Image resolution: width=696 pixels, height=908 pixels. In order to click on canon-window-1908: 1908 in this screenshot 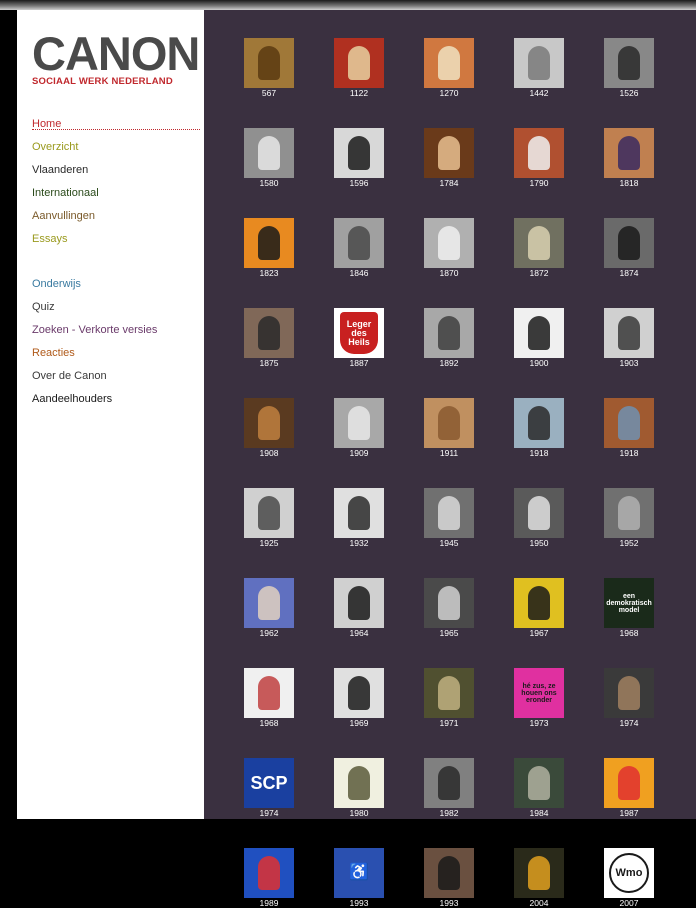, I will do `click(269, 428)`.